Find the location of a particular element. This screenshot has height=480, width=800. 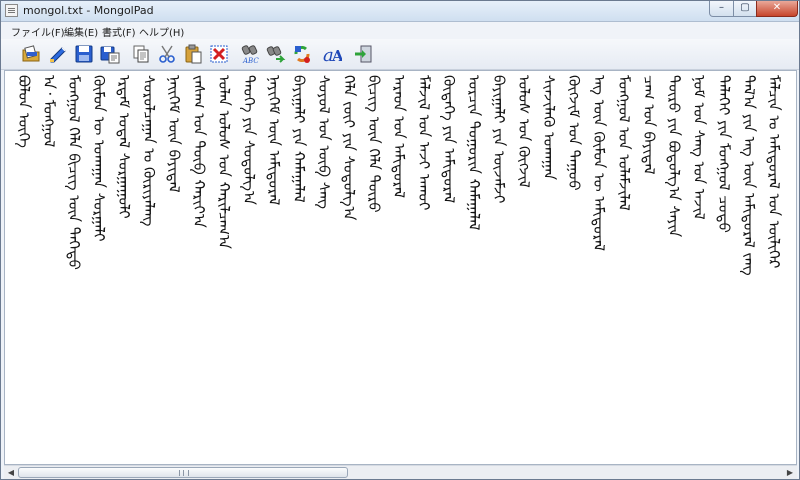

text-line: ᠨᠣᠮ ᠤᠨ ᠰᠠᠩ ᠤᠨ ᠠᠵᠢᠯ is located at coordinates (699, 147).